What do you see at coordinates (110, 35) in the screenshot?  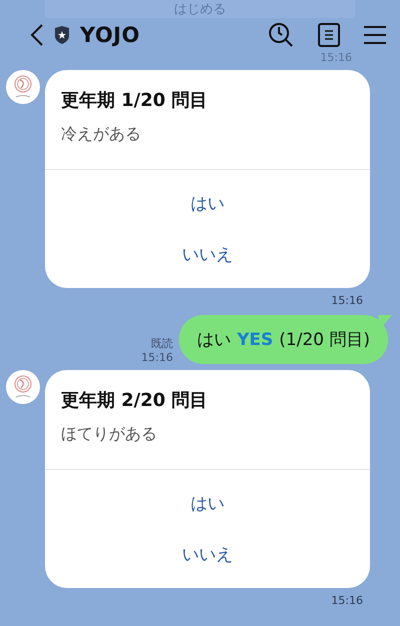 I see `chat-title: YOJO` at bounding box center [110, 35].